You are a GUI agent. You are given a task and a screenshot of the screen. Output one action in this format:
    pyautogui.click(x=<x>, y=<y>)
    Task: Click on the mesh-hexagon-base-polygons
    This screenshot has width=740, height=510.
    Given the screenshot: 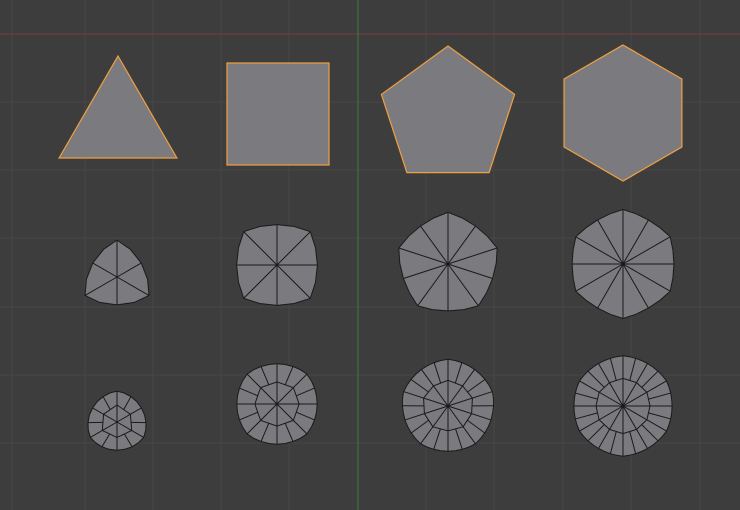 What is the action you would take?
    pyautogui.click(x=623, y=113)
    